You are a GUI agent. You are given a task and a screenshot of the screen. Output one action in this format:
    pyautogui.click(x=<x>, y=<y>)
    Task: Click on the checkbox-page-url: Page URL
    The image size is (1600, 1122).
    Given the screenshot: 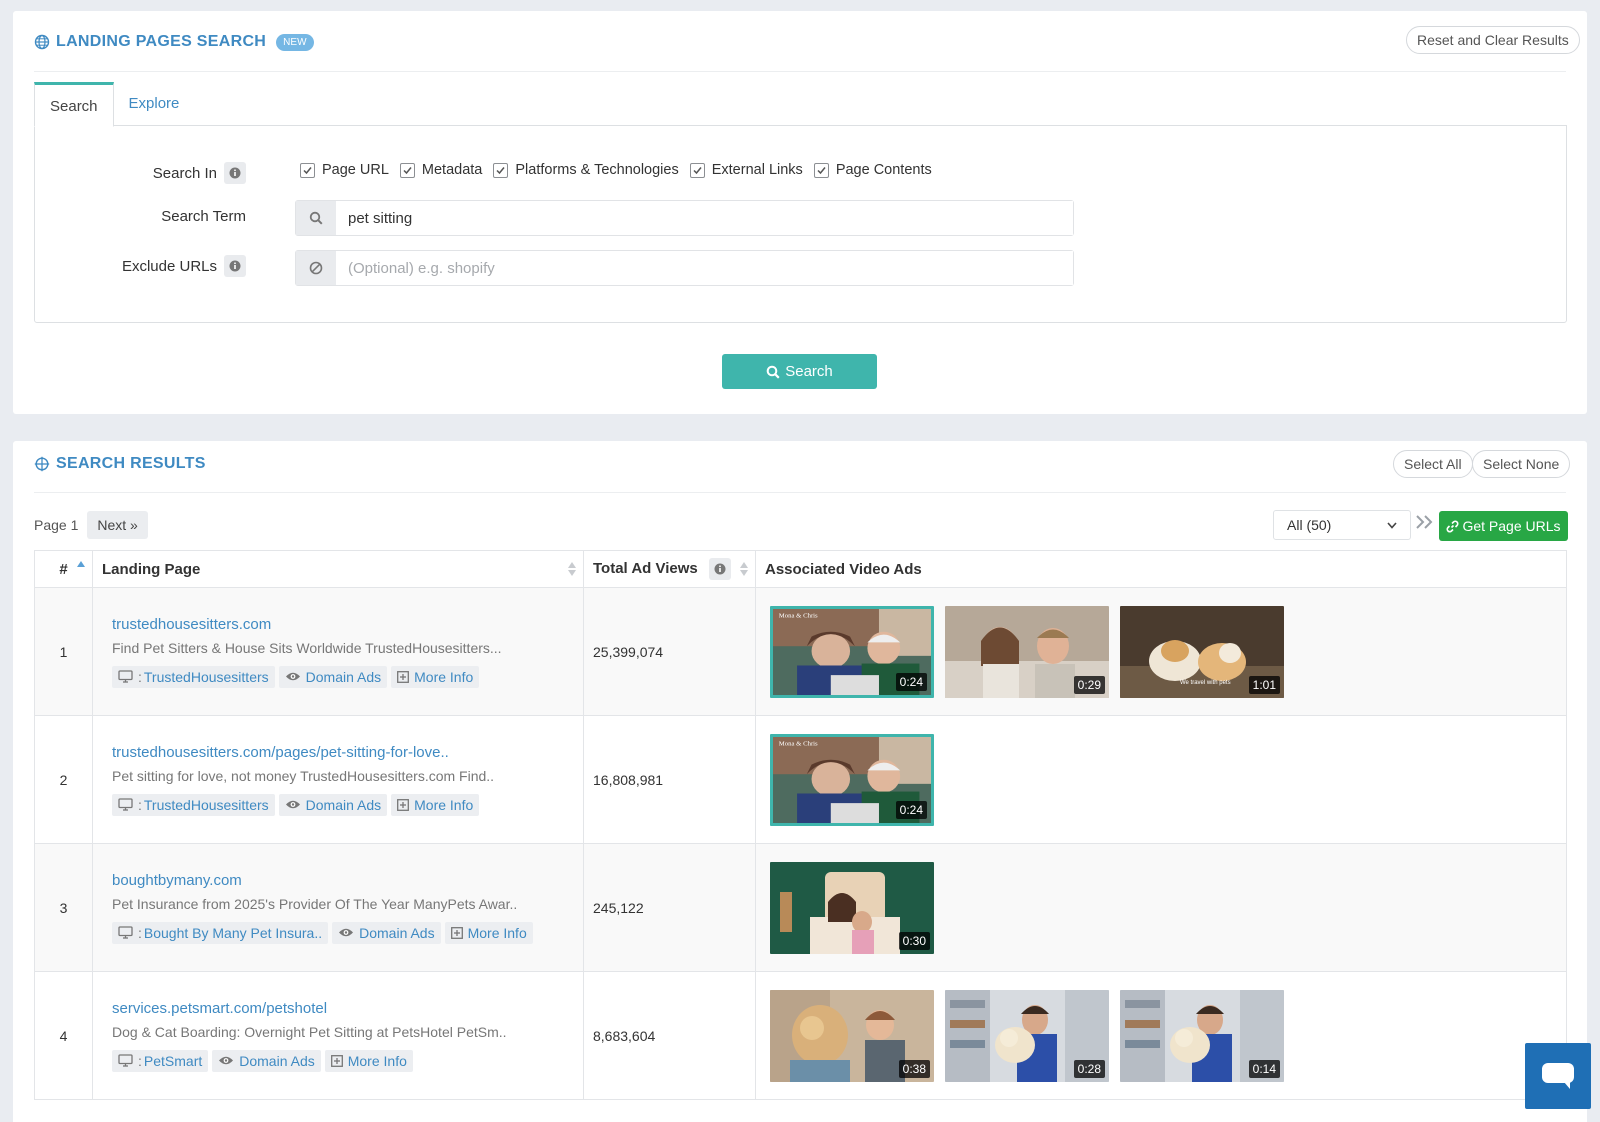 What is the action you would take?
    pyautogui.click(x=344, y=170)
    